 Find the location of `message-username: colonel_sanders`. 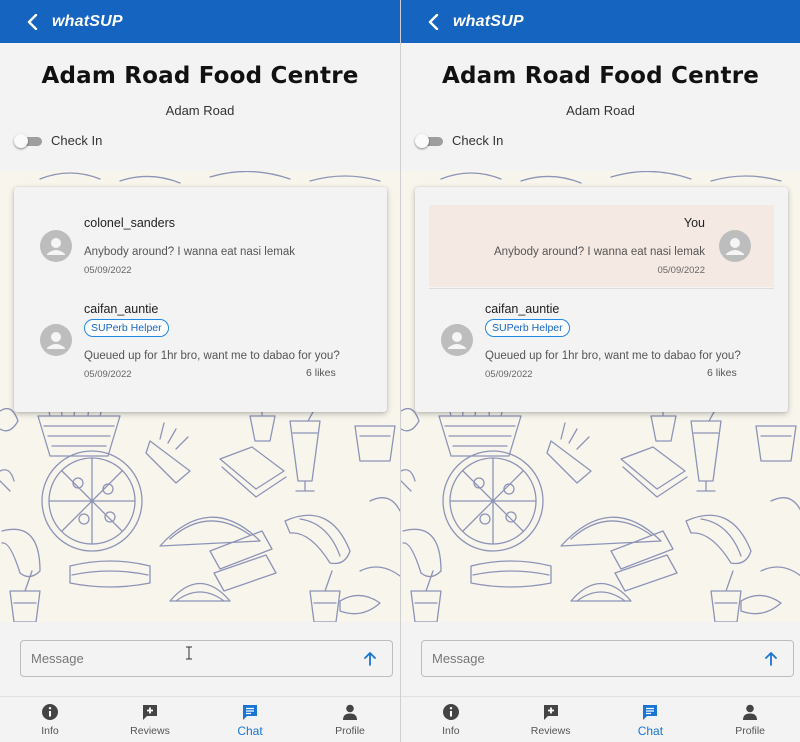

message-username: colonel_sanders is located at coordinates (130, 223).